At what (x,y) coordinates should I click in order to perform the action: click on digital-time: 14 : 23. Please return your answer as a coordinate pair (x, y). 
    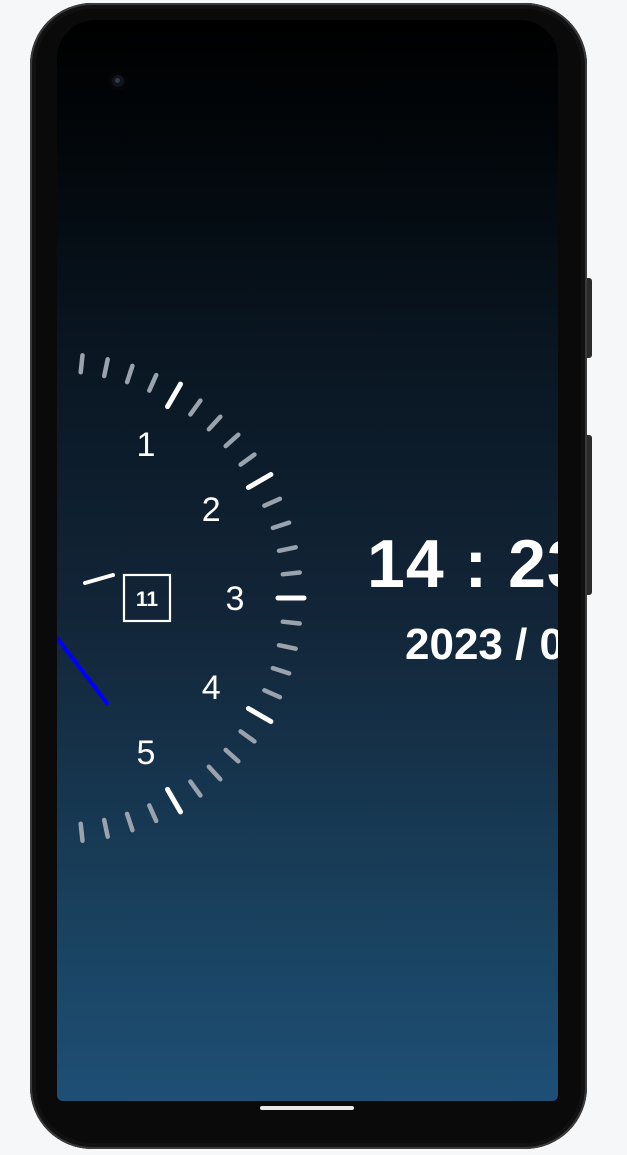
    Looking at the image, I should click on (462, 564).